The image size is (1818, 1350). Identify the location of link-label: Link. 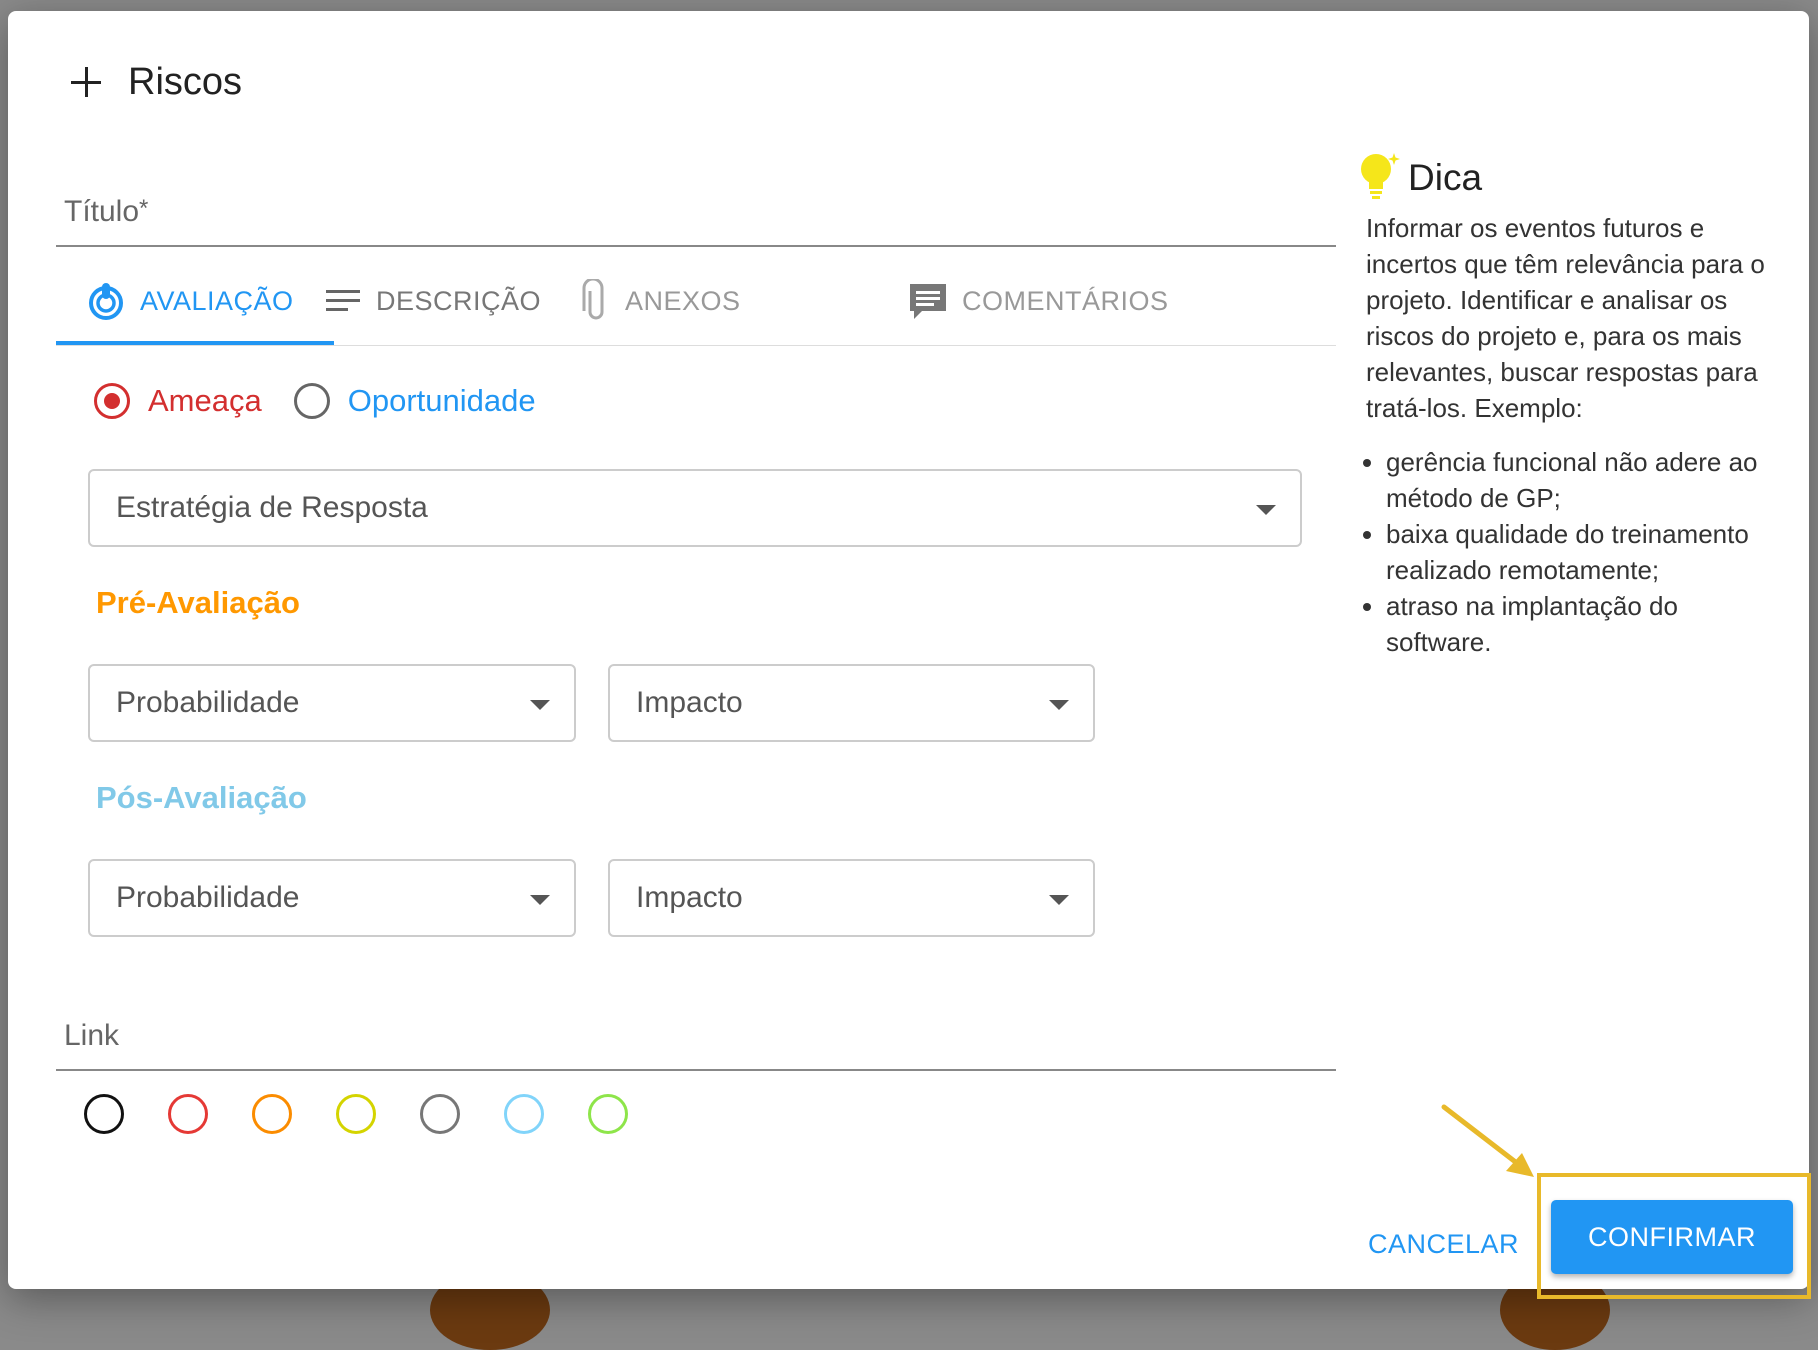
(92, 1035).